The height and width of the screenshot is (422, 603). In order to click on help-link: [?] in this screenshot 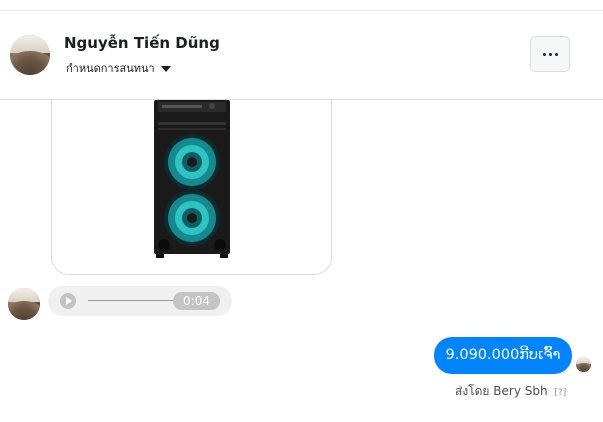, I will do `click(560, 393)`.